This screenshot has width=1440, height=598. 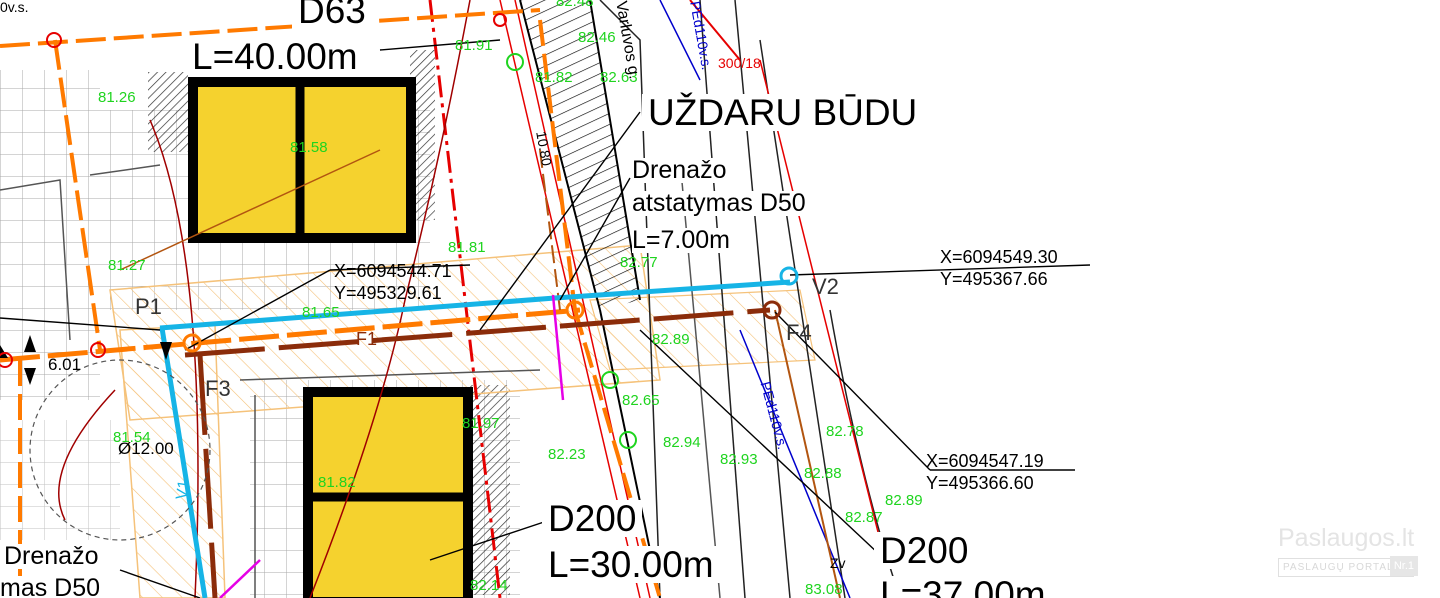 I want to click on elevation-label: 82.14, so click(x=489, y=585).